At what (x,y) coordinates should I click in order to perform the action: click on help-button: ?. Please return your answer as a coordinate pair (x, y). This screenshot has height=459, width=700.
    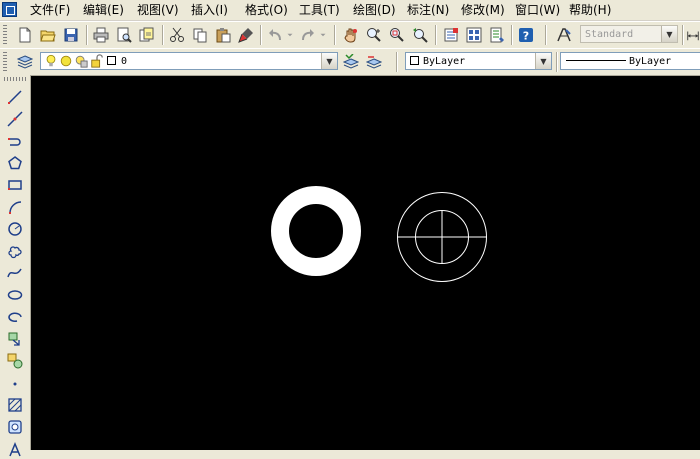
    Looking at the image, I should click on (526, 35).